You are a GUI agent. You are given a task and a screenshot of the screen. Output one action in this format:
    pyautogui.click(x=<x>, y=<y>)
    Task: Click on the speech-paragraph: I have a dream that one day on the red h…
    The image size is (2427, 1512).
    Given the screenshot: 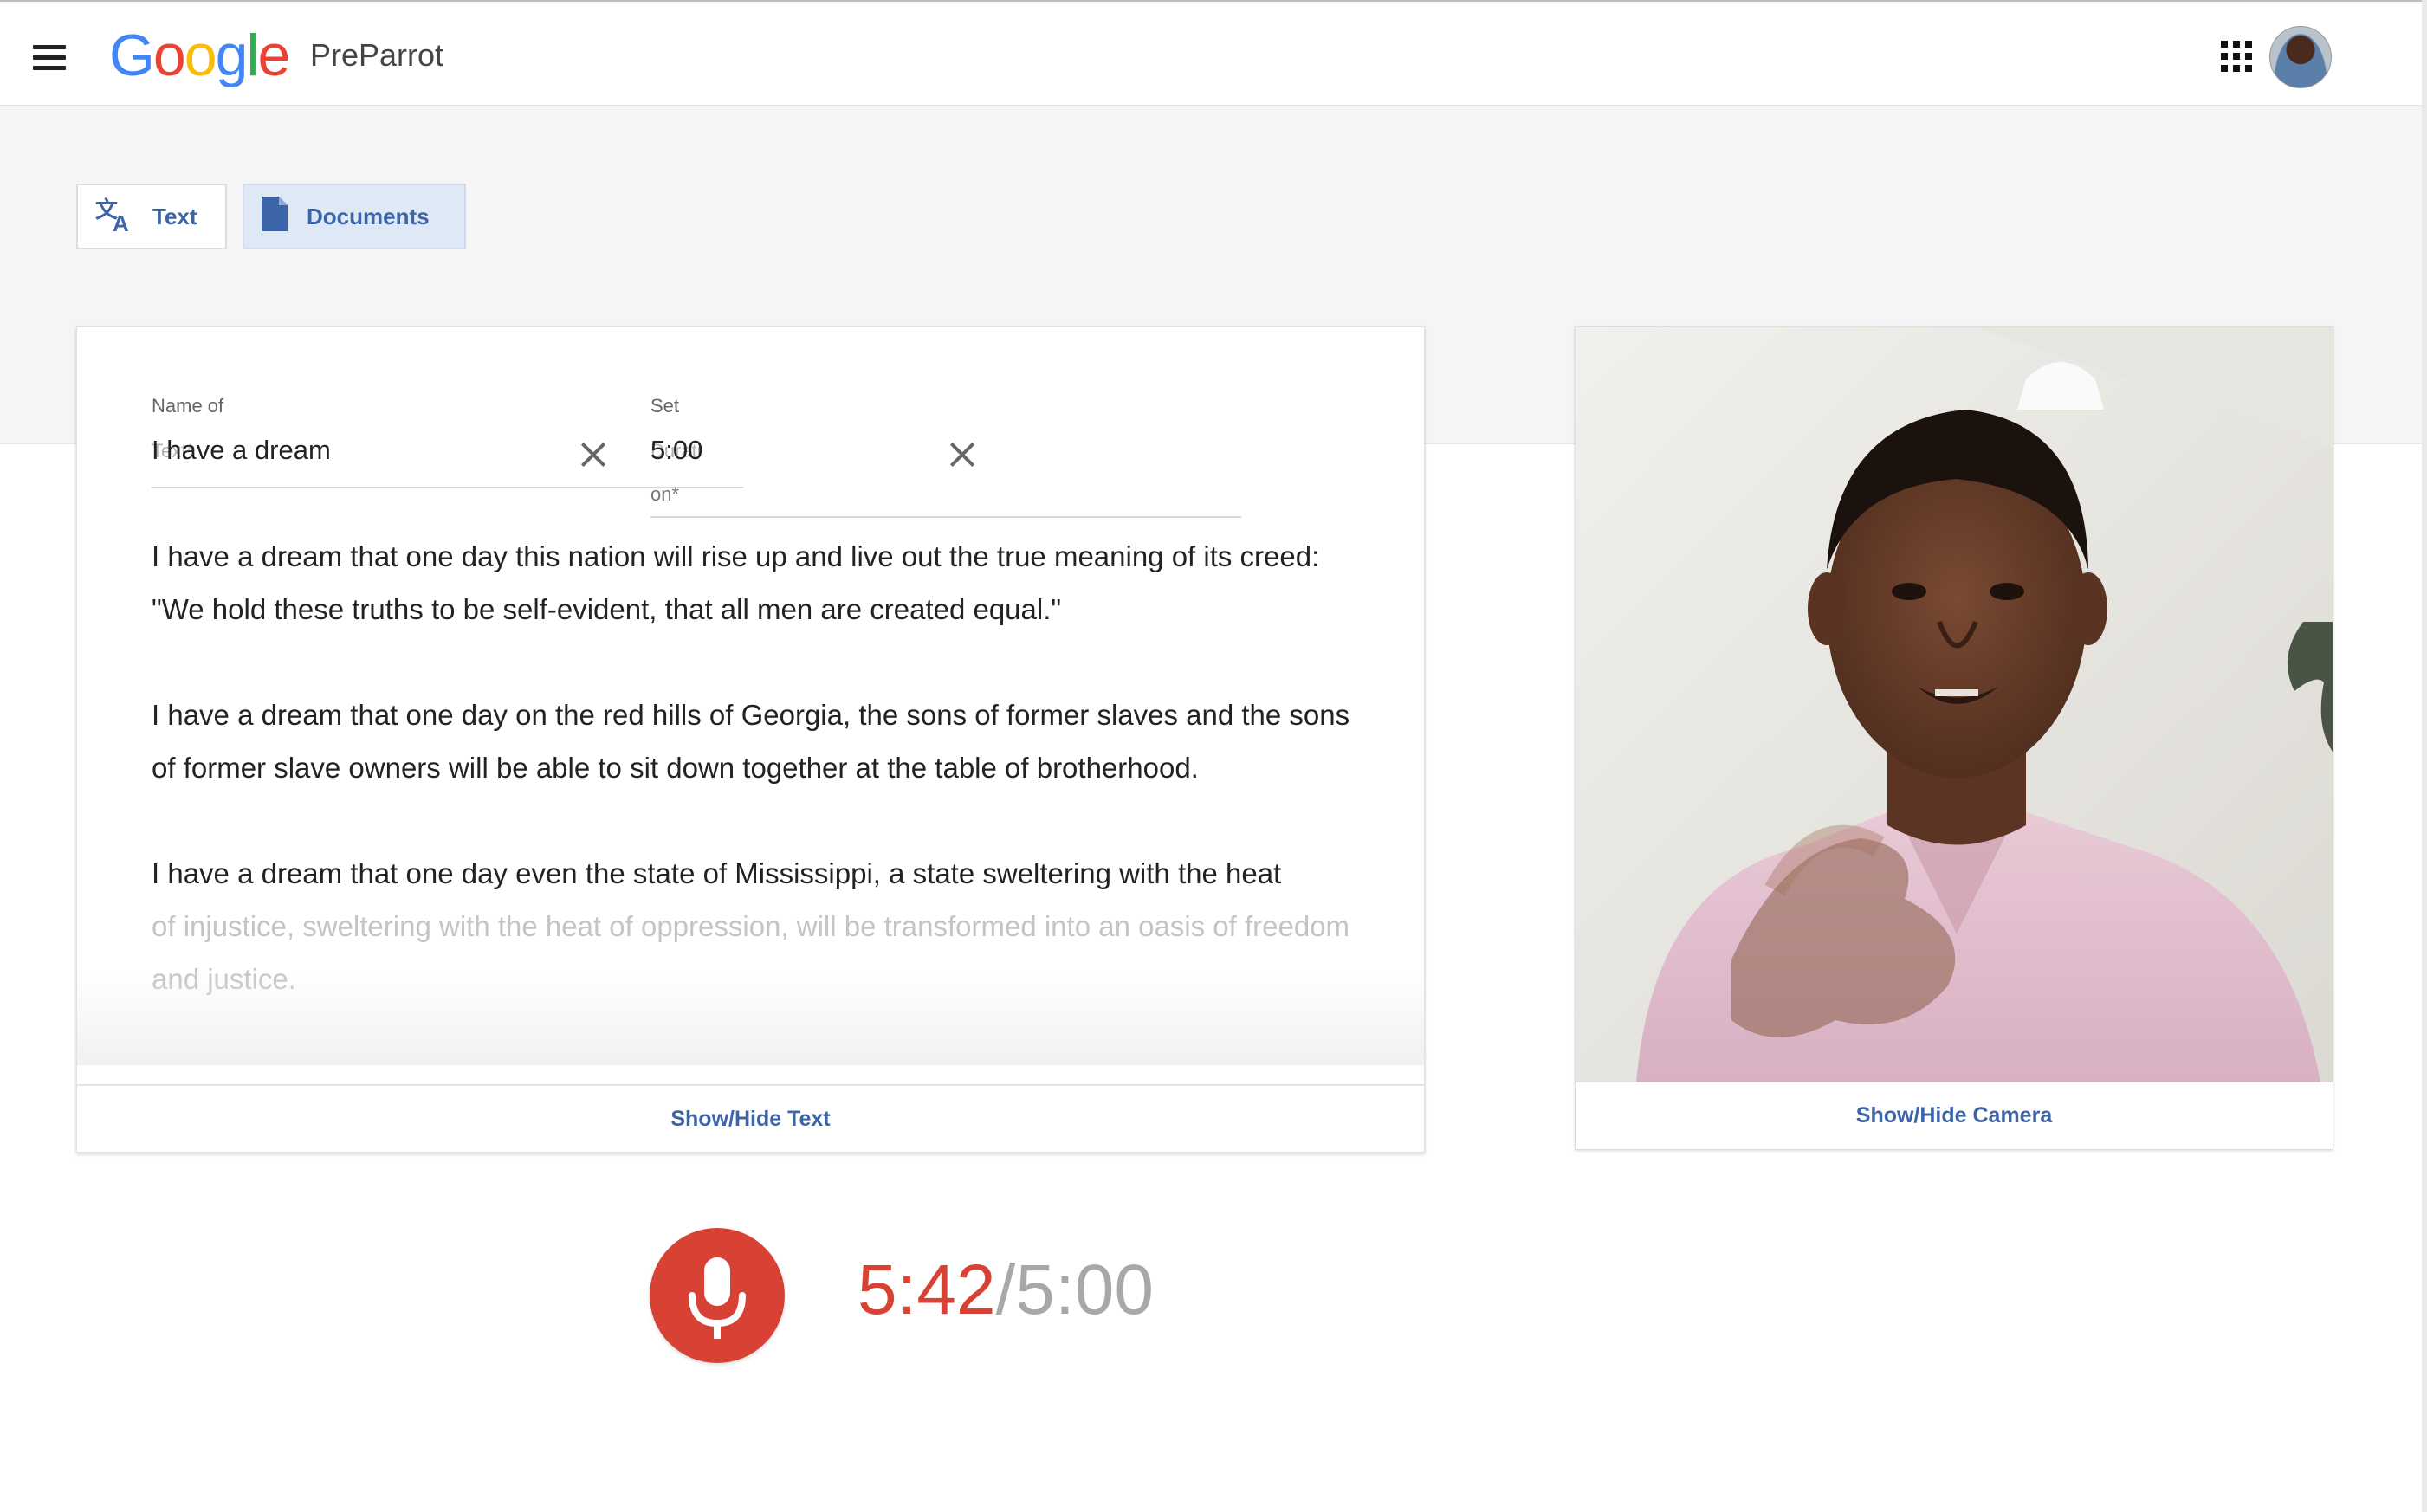 What is the action you would take?
    pyautogui.click(x=751, y=741)
    